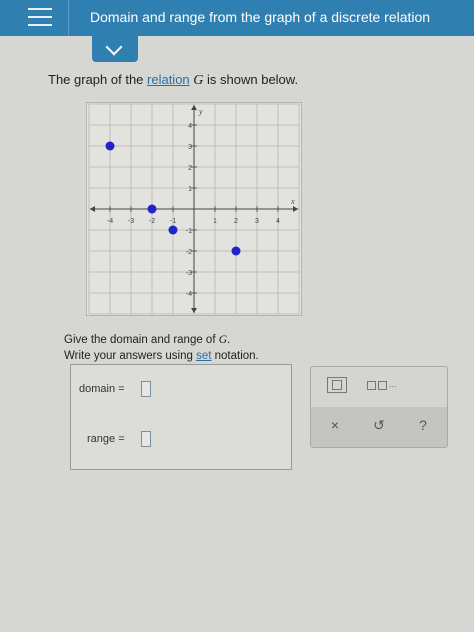 The height and width of the screenshot is (632, 474). I want to click on y-axis-label: y, so click(200, 111).